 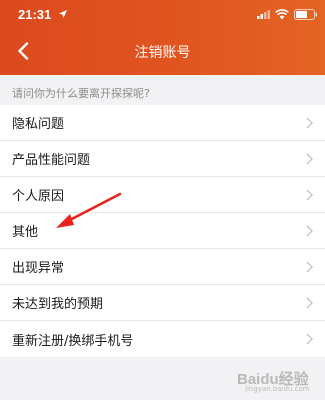 What do you see at coordinates (306, 14) in the screenshot?
I see `battery-icon` at bounding box center [306, 14].